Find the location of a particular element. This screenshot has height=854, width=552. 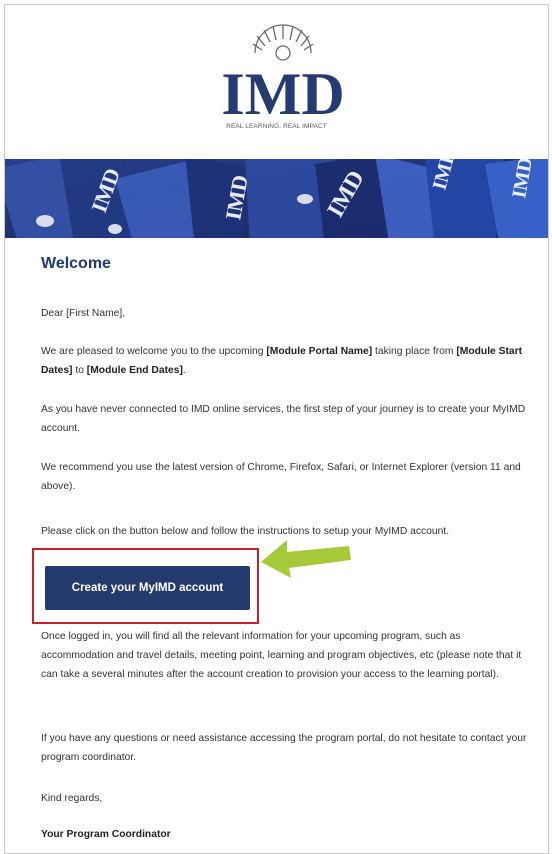

sunburst-icon is located at coordinates (283, 42).